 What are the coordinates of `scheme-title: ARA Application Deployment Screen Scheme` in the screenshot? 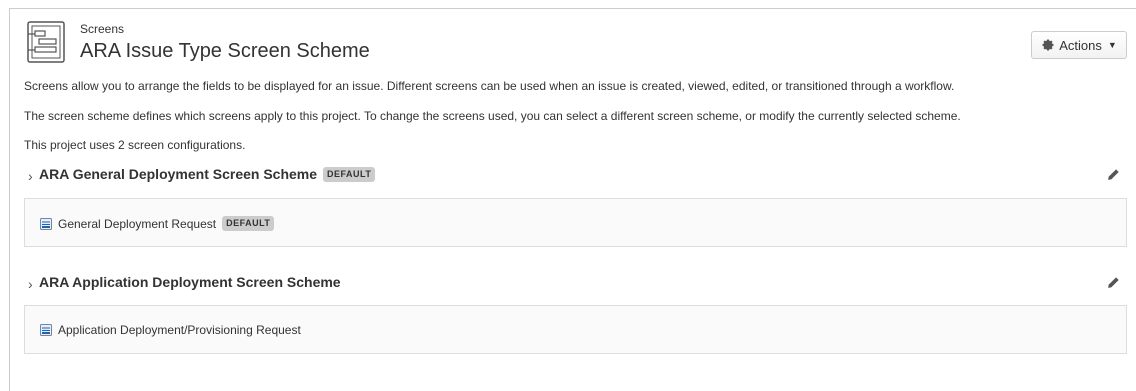 It's located at (190, 282).